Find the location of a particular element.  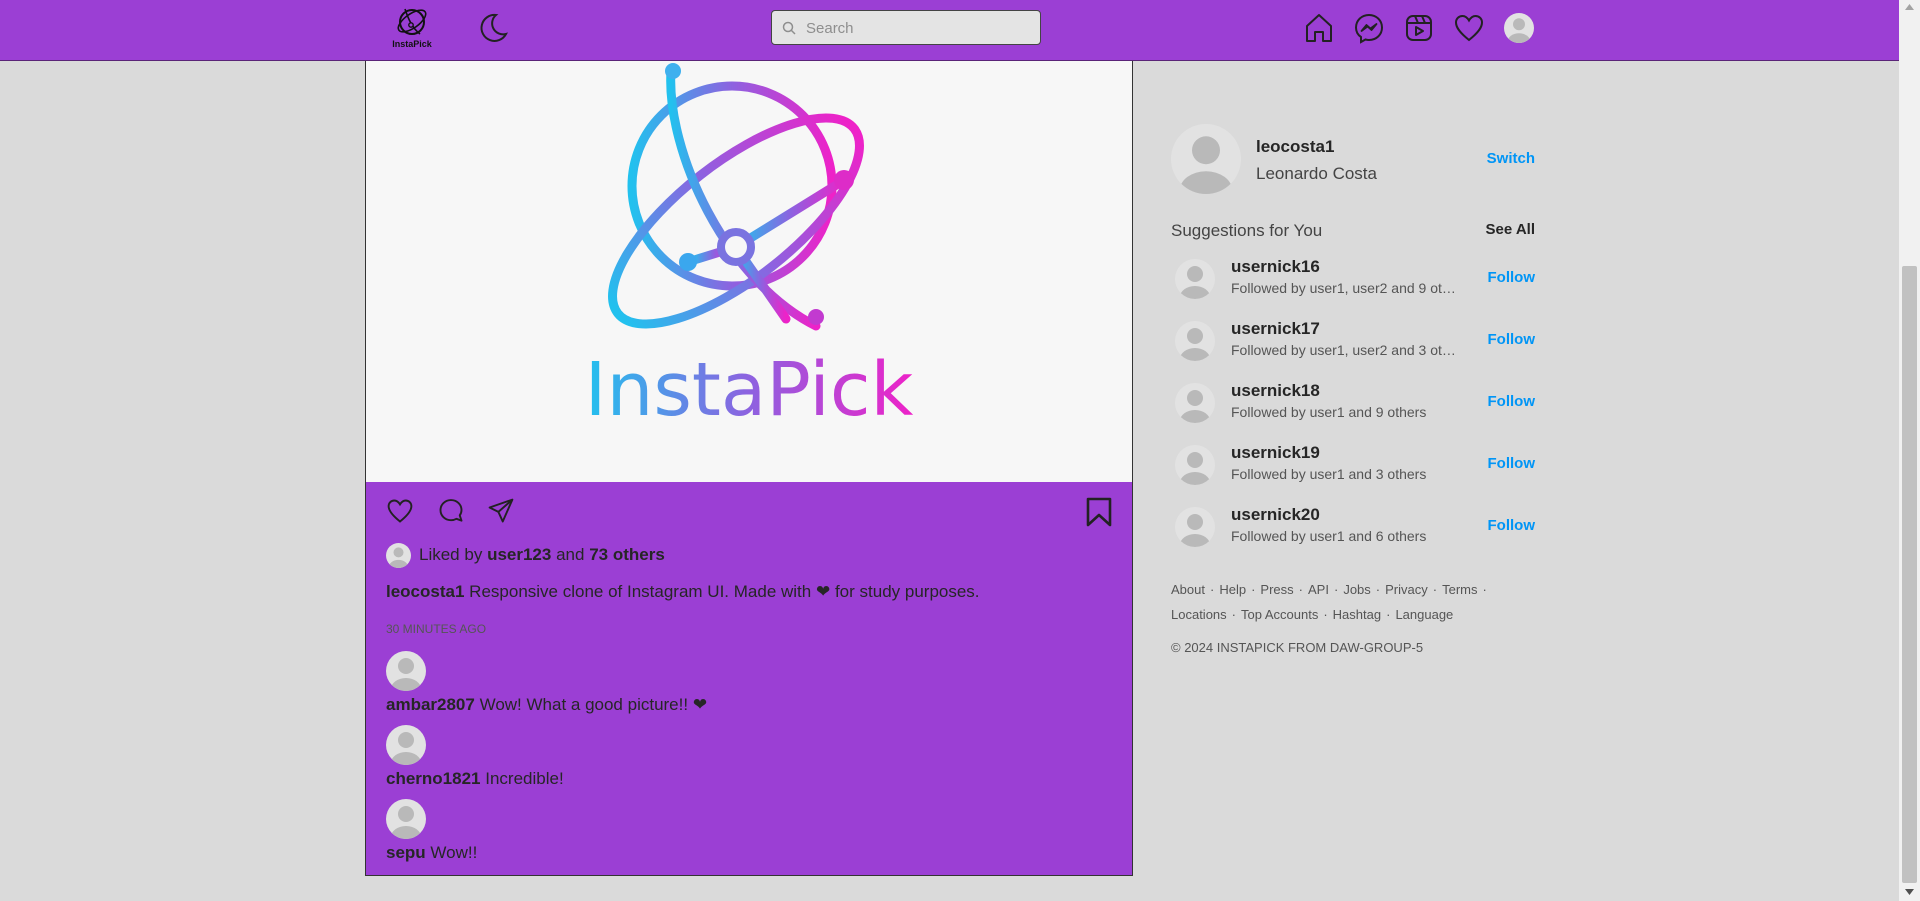

comment-username: ambar2807 is located at coordinates (430, 704).